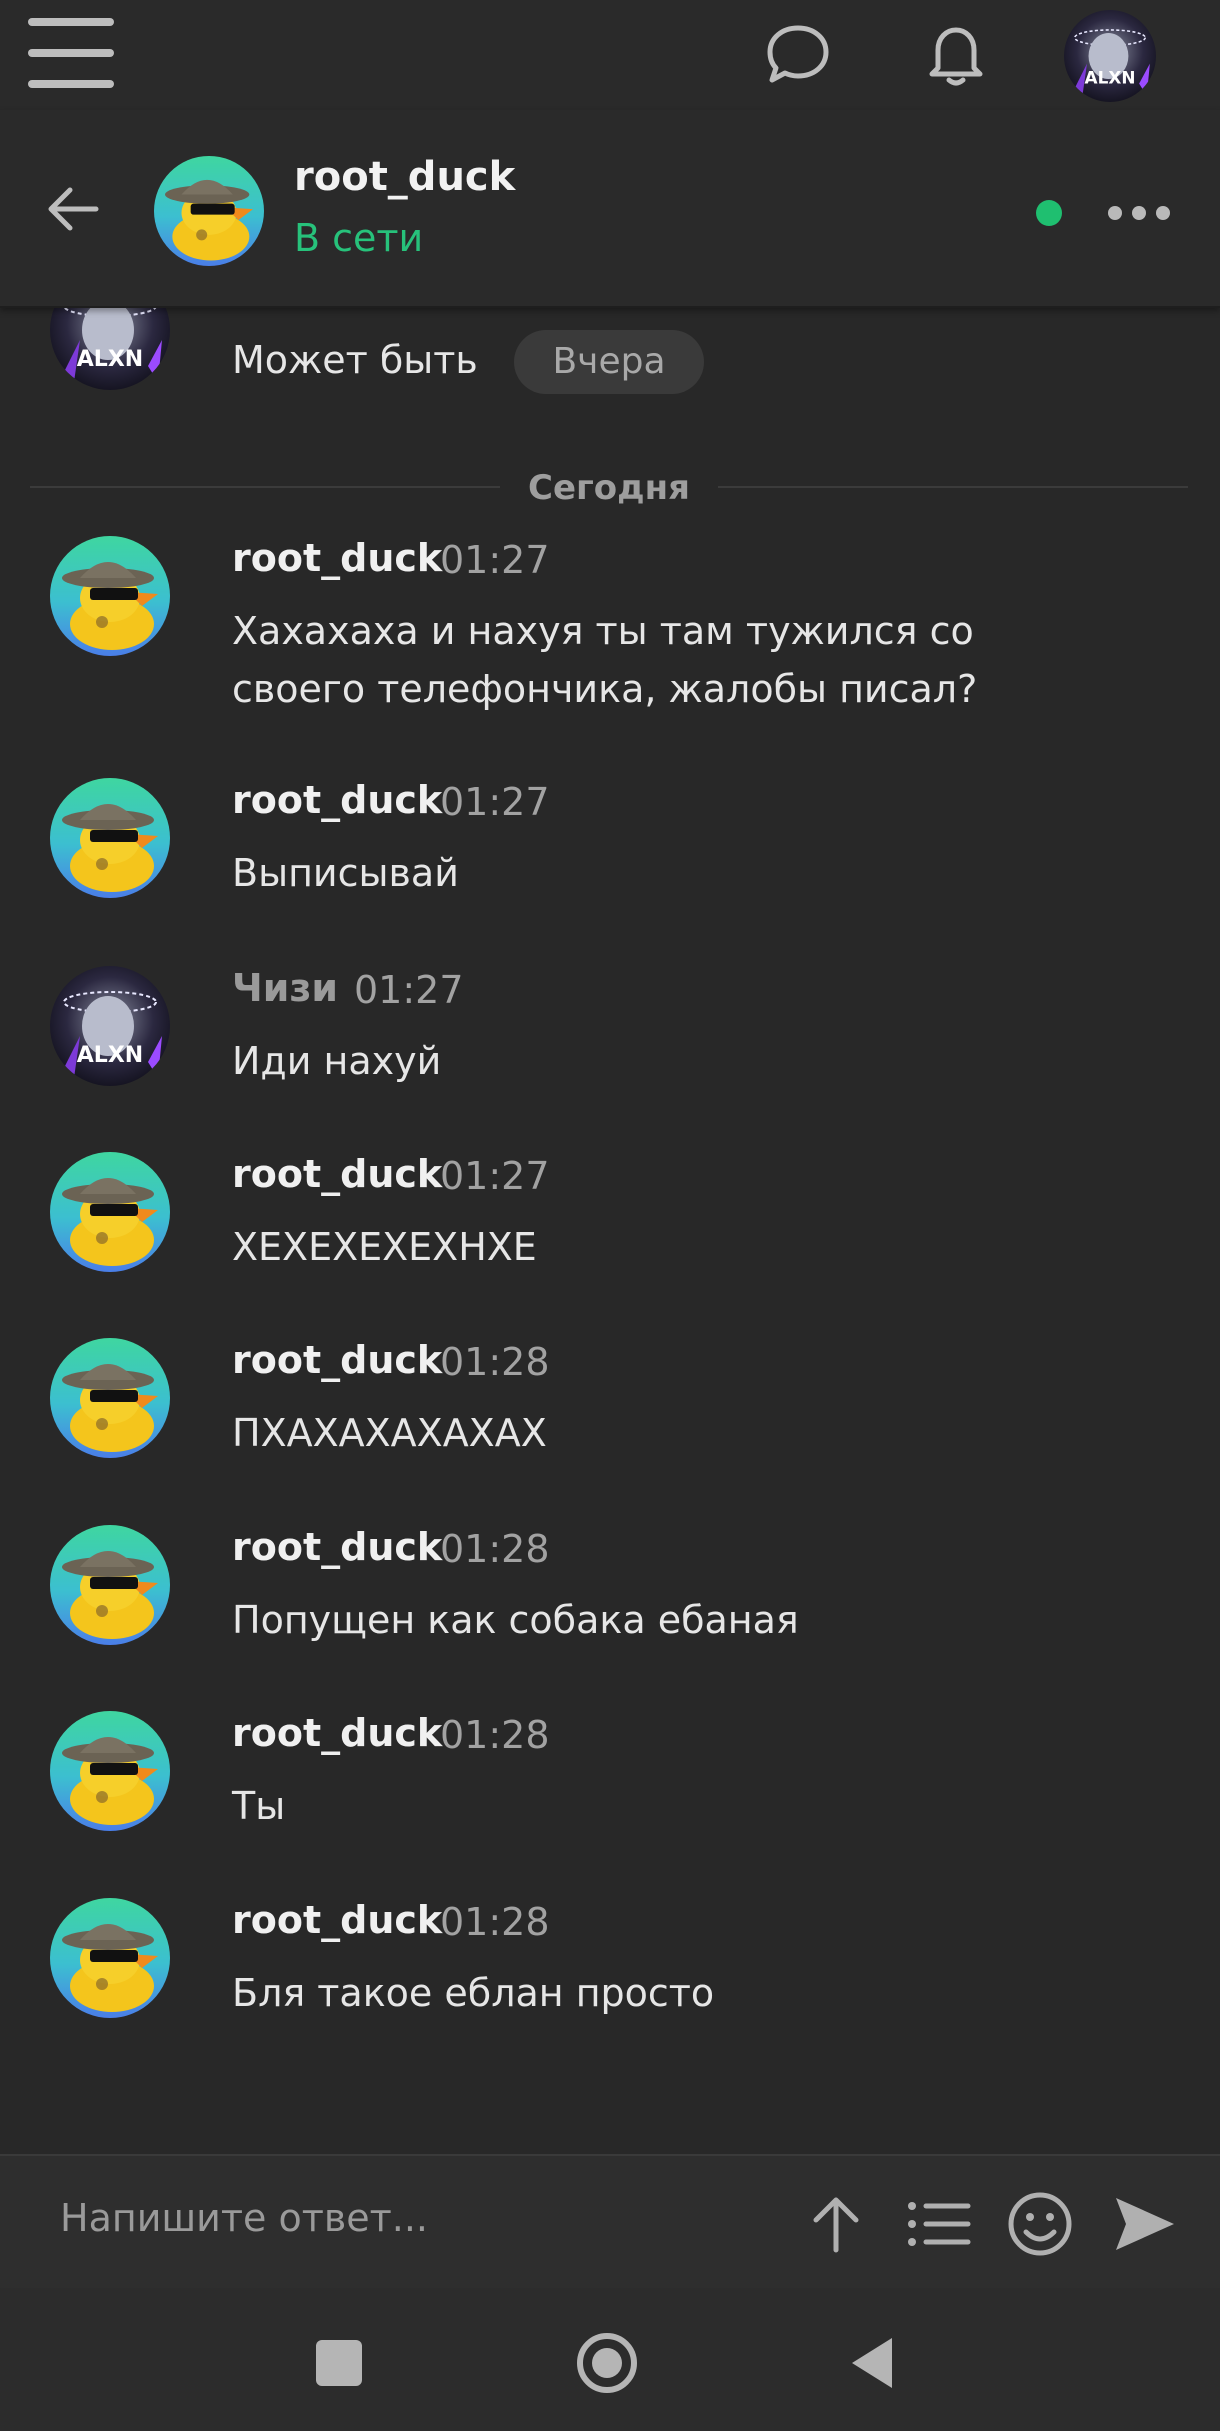 The image size is (1220, 2431). Describe the element at coordinates (259, 1806) in the screenshot. I see `message-text: Ты` at that location.